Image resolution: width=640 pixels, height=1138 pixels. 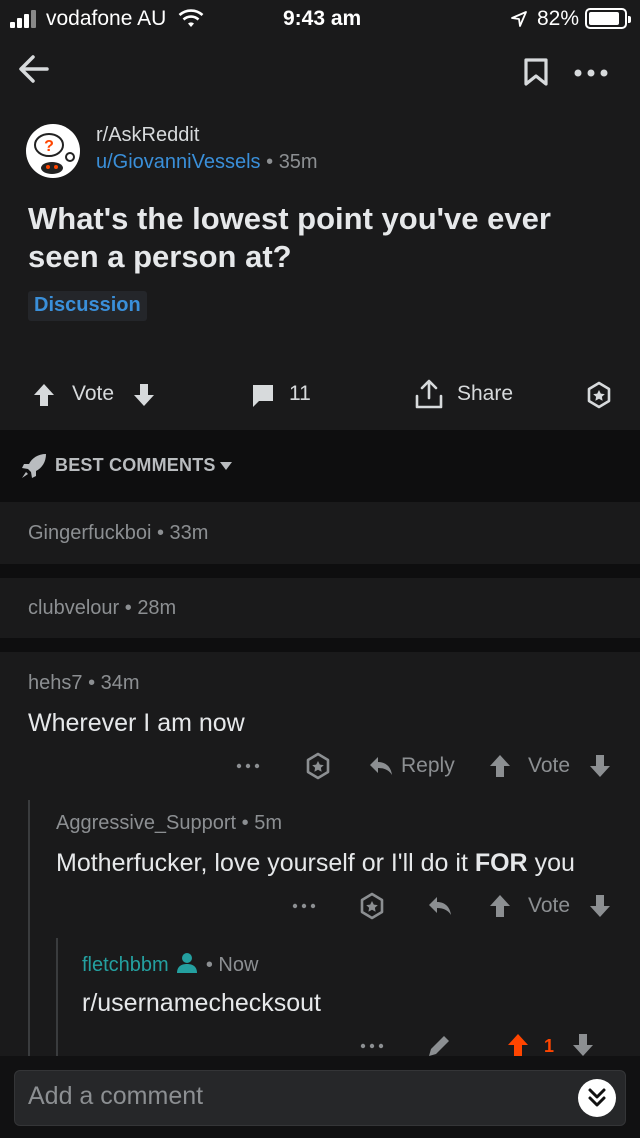 What do you see at coordinates (519, 19) in the screenshot?
I see `location-icon` at bounding box center [519, 19].